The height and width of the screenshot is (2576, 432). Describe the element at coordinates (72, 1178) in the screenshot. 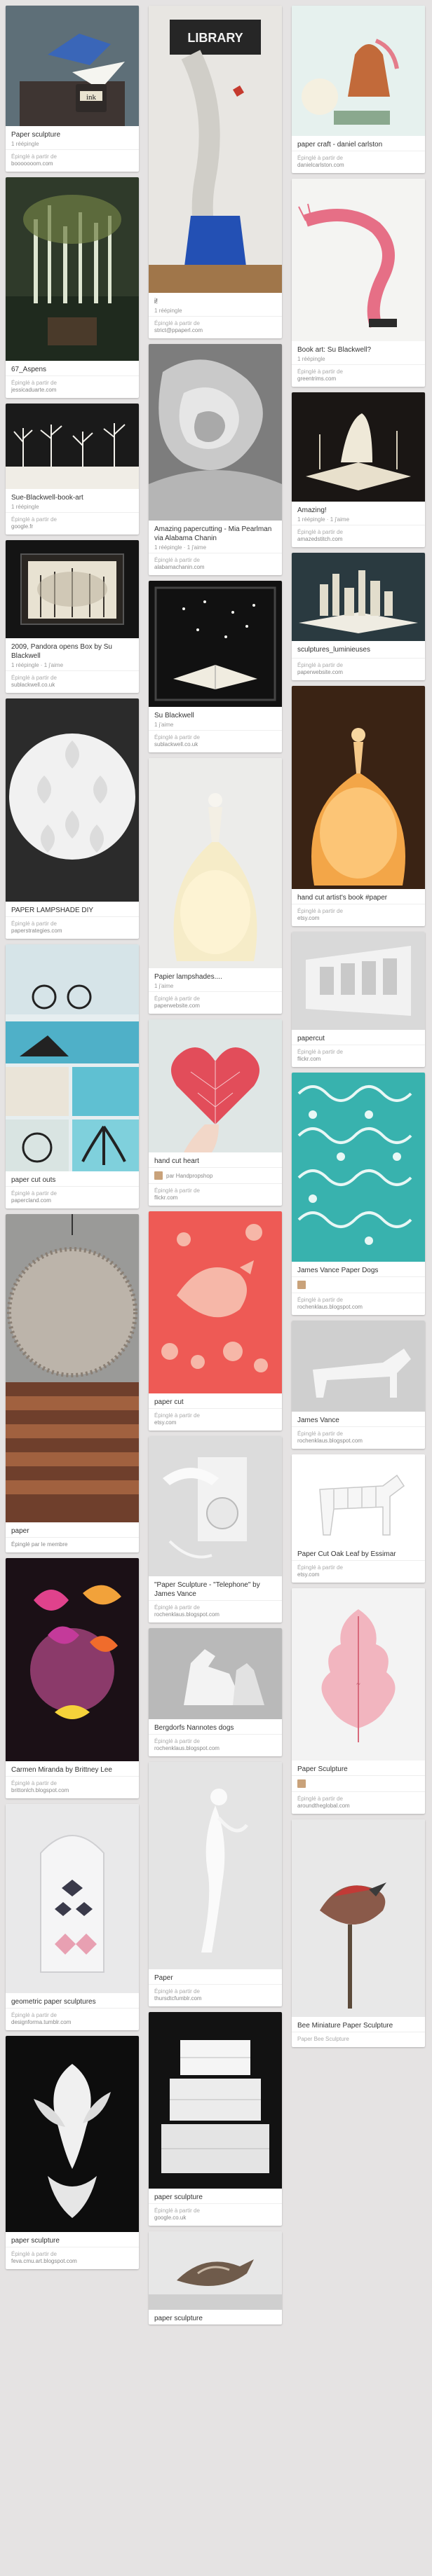

I see `pin-title: paper cut outs` at that location.